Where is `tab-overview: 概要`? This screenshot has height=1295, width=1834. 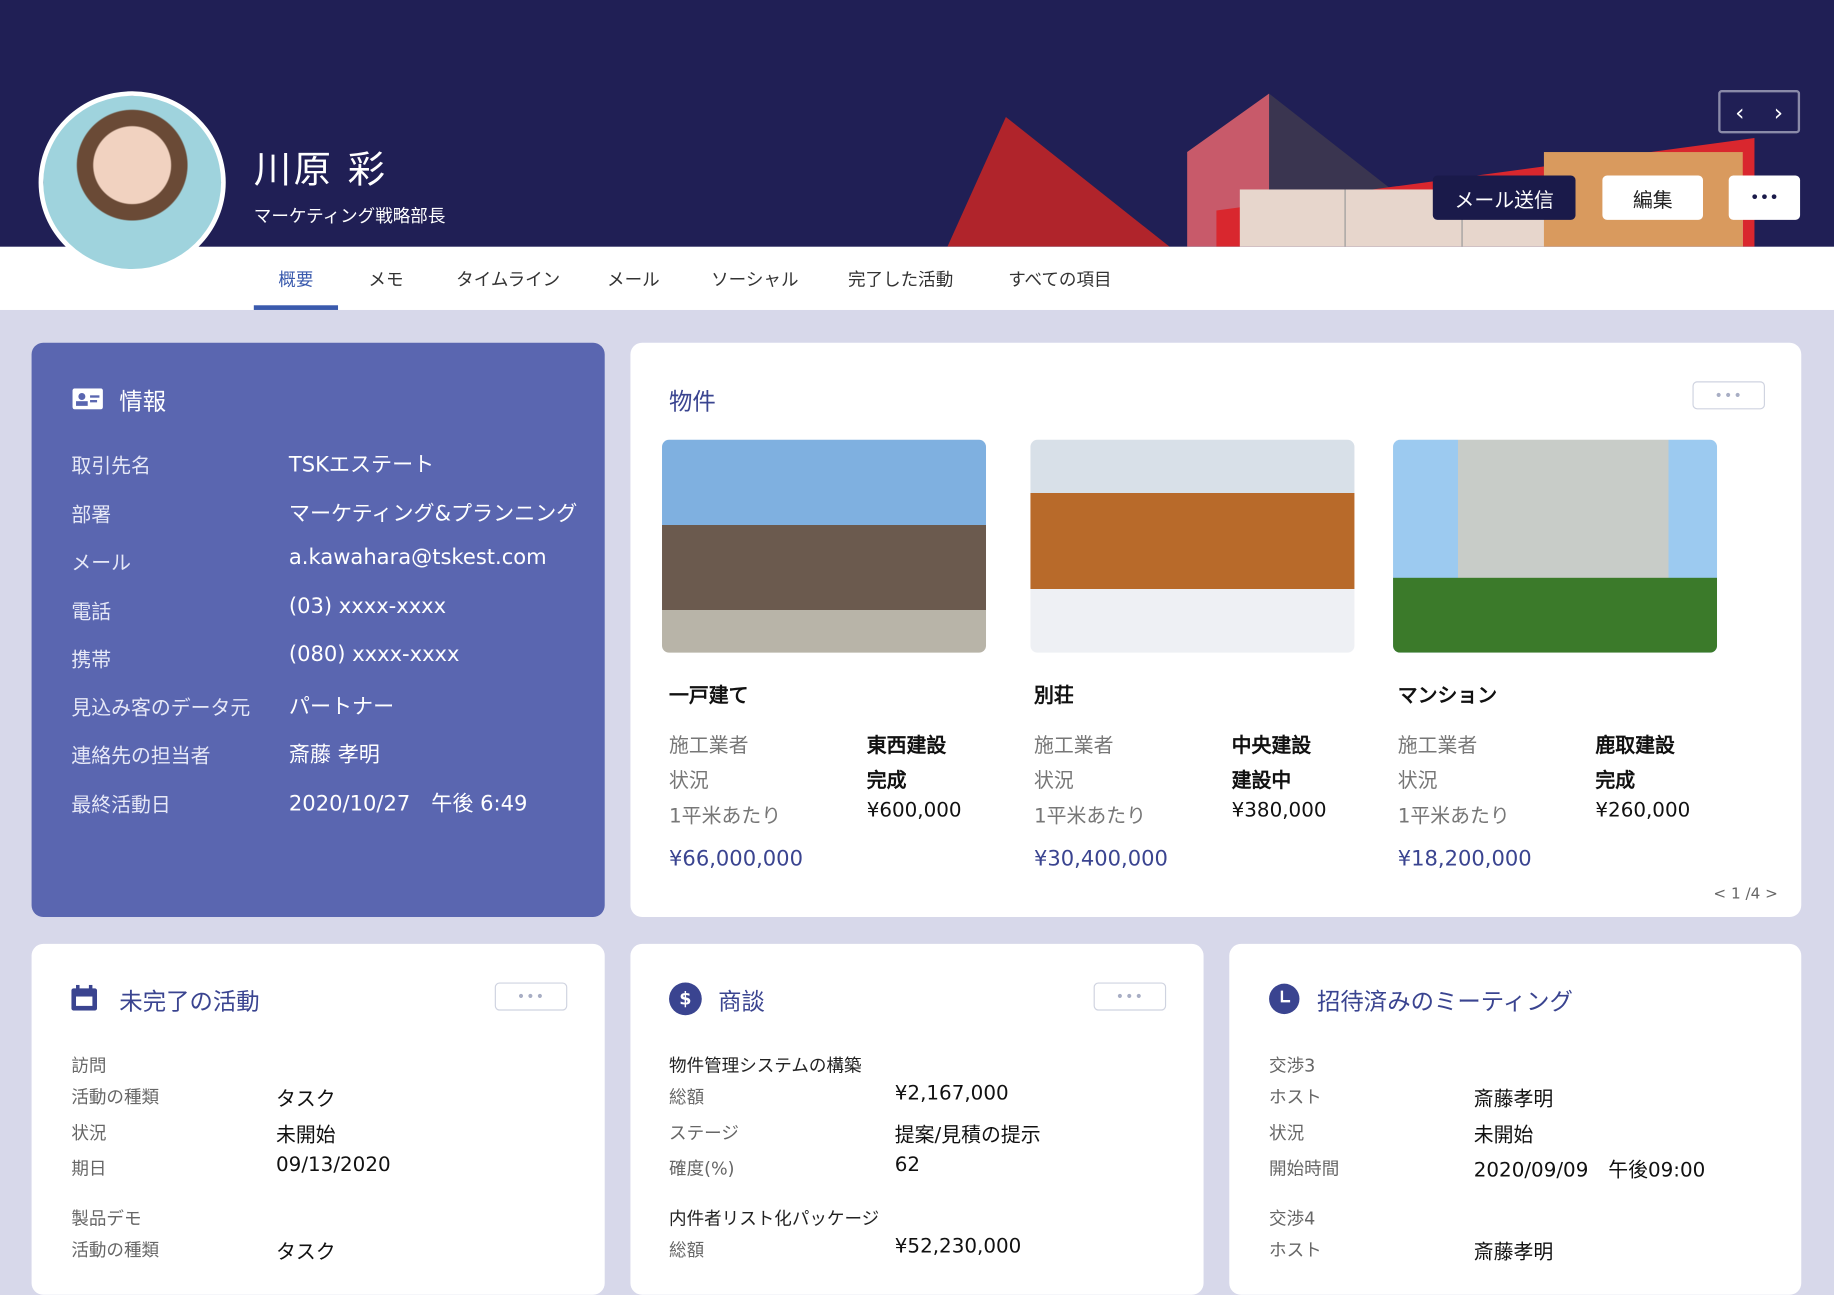 tab-overview: 概要 is located at coordinates (295, 279).